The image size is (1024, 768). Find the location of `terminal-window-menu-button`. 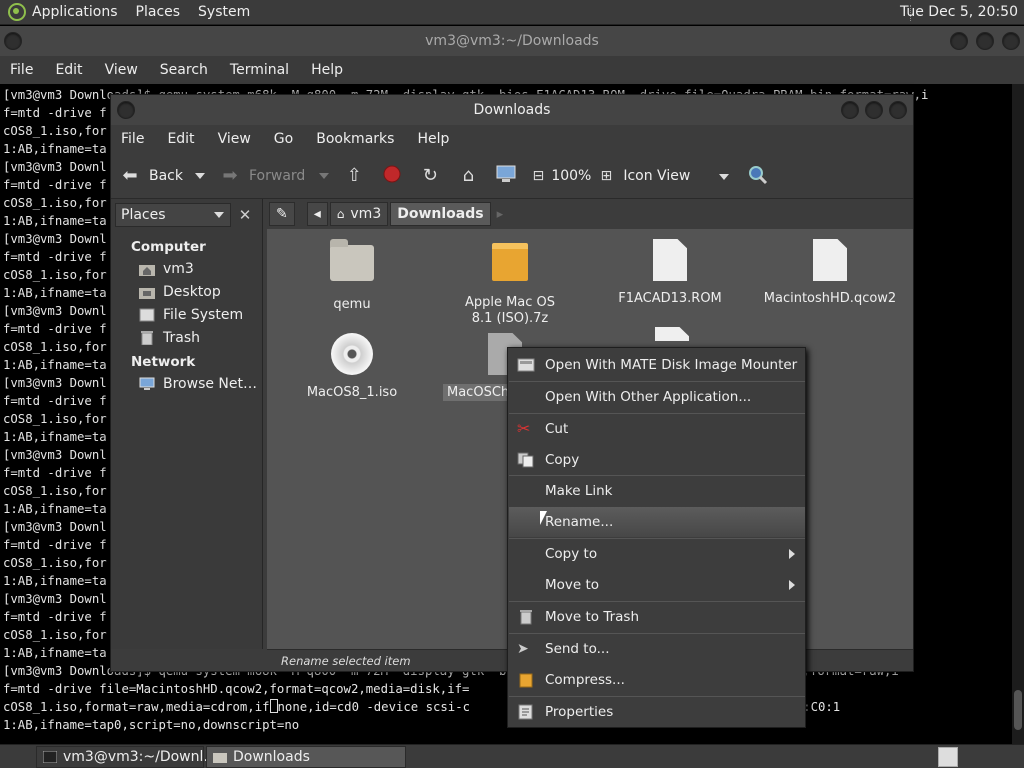

terminal-window-menu-button is located at coordinates (13, 41).